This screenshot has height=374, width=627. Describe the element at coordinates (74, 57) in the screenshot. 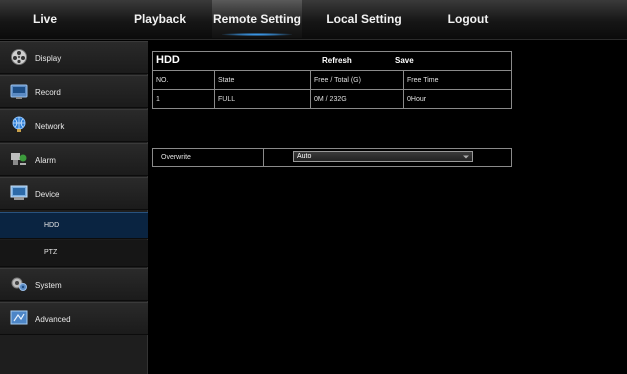

I see `sidebar-item-display: Display` at that location.